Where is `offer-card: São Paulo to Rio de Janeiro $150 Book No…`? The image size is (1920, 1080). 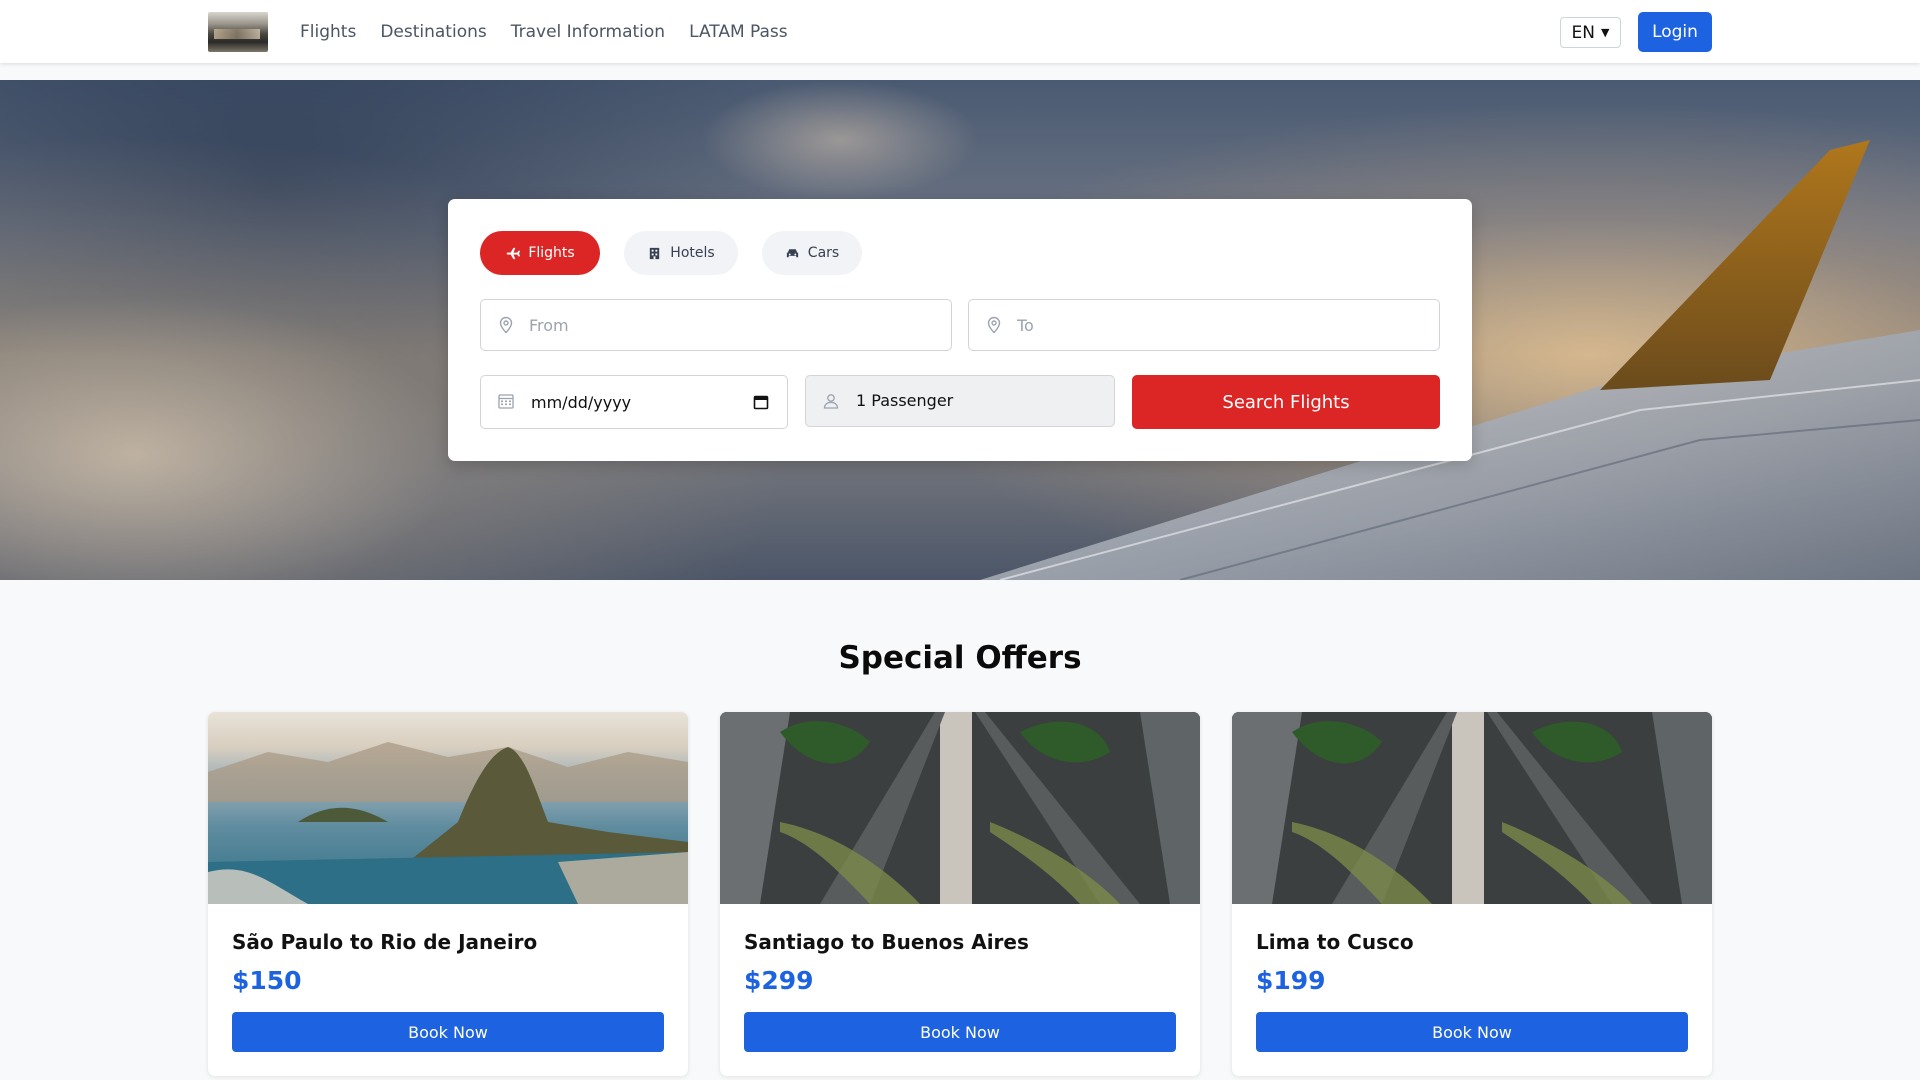
offer-card: São Paulo to Rio de Janeiro $150 Book No… is located at coordinates (448, 894).